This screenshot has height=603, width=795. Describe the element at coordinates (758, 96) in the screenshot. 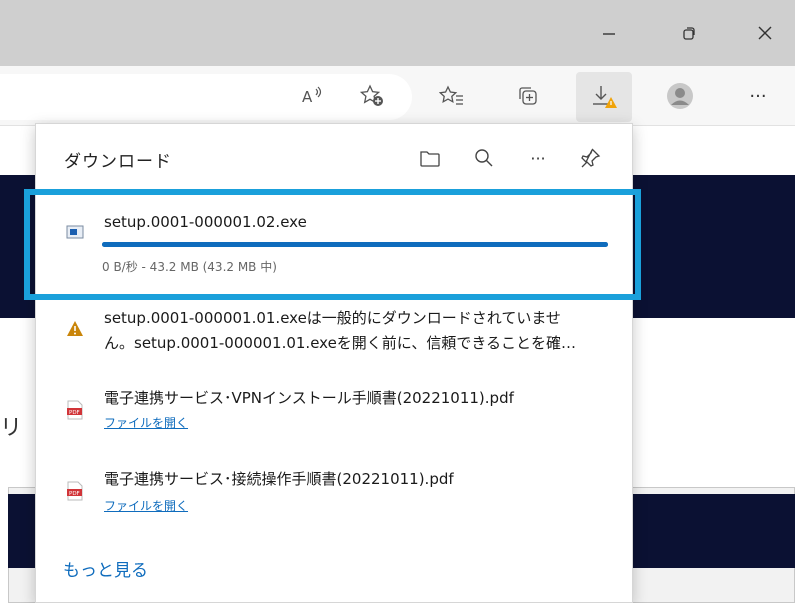

I see `more-icon: ···` at that location.